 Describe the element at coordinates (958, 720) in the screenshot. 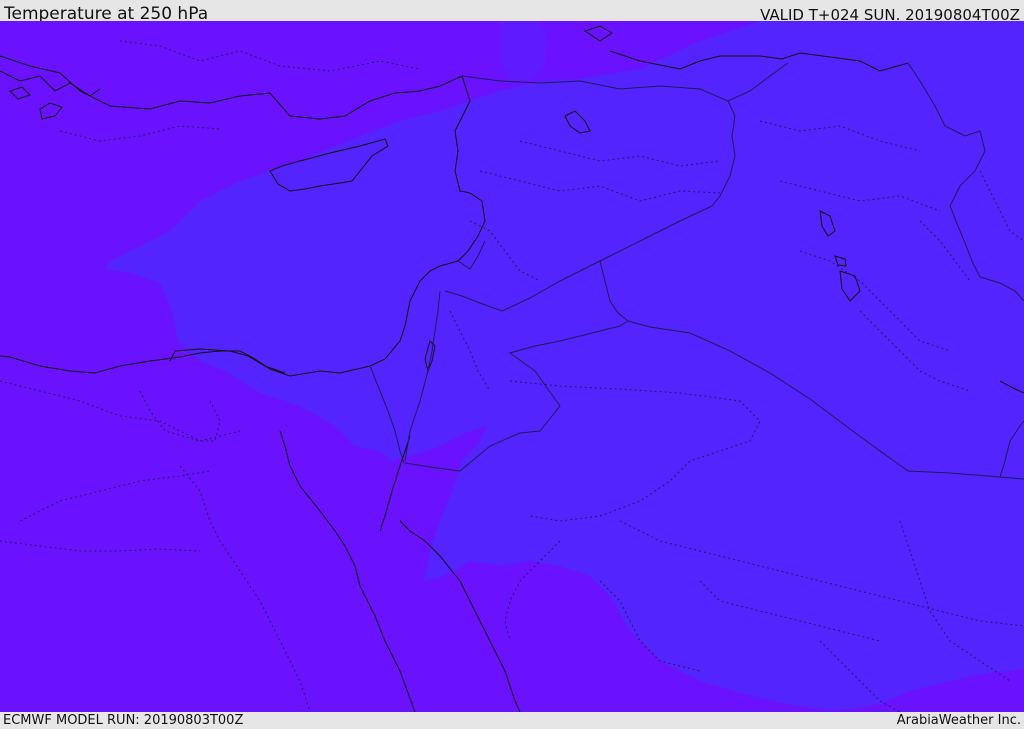

I see `brand-label: ArabiaWeather Inc.` at that location.